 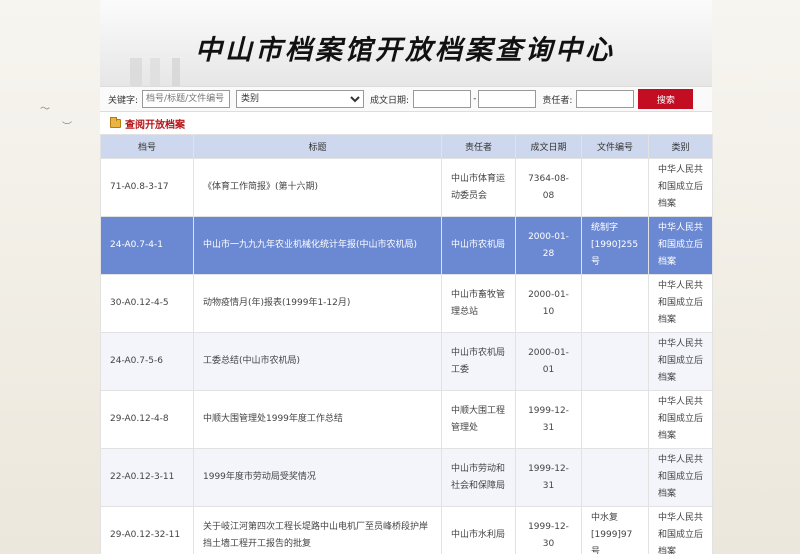 I want to click on column-header: 标题, so click(x=317, y=146).